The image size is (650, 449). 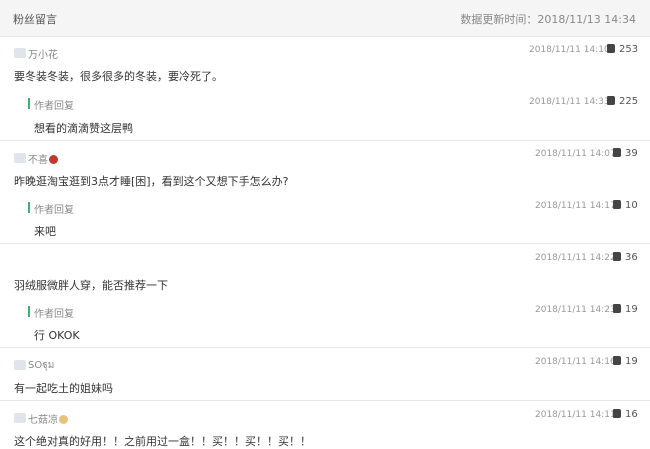 I want to click on like-button: 253, so click(x=622, y=49).